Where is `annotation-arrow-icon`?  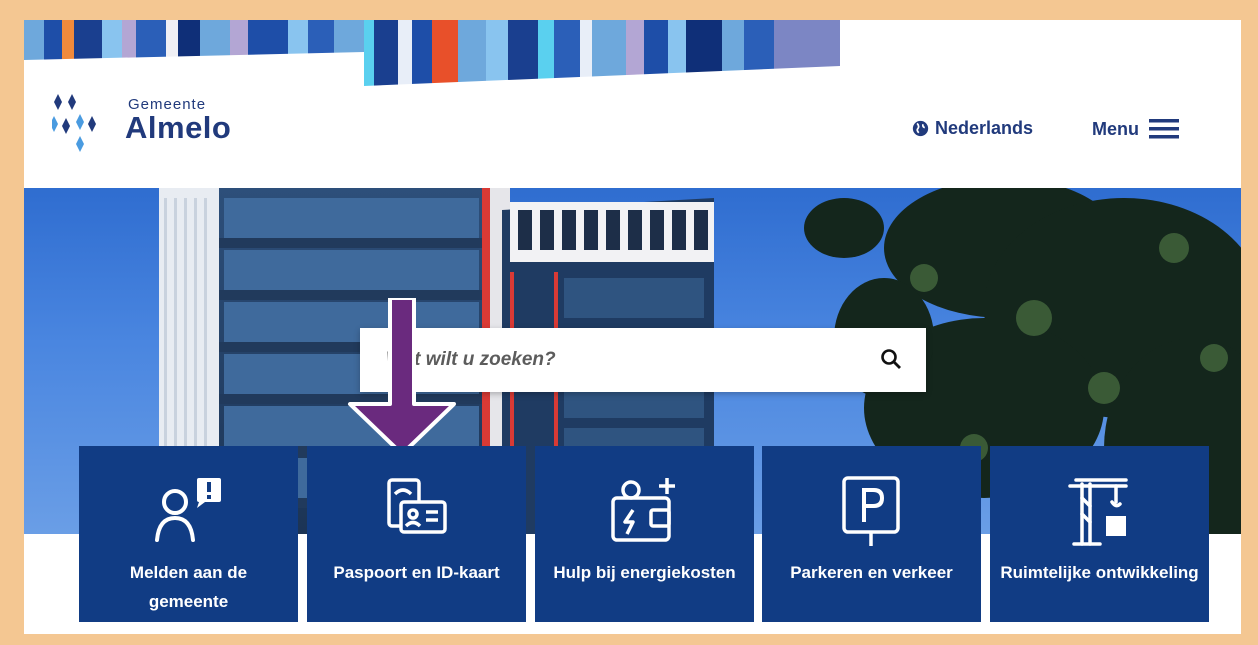
annotation-arrow-icon is located at coordinates (402, 377).